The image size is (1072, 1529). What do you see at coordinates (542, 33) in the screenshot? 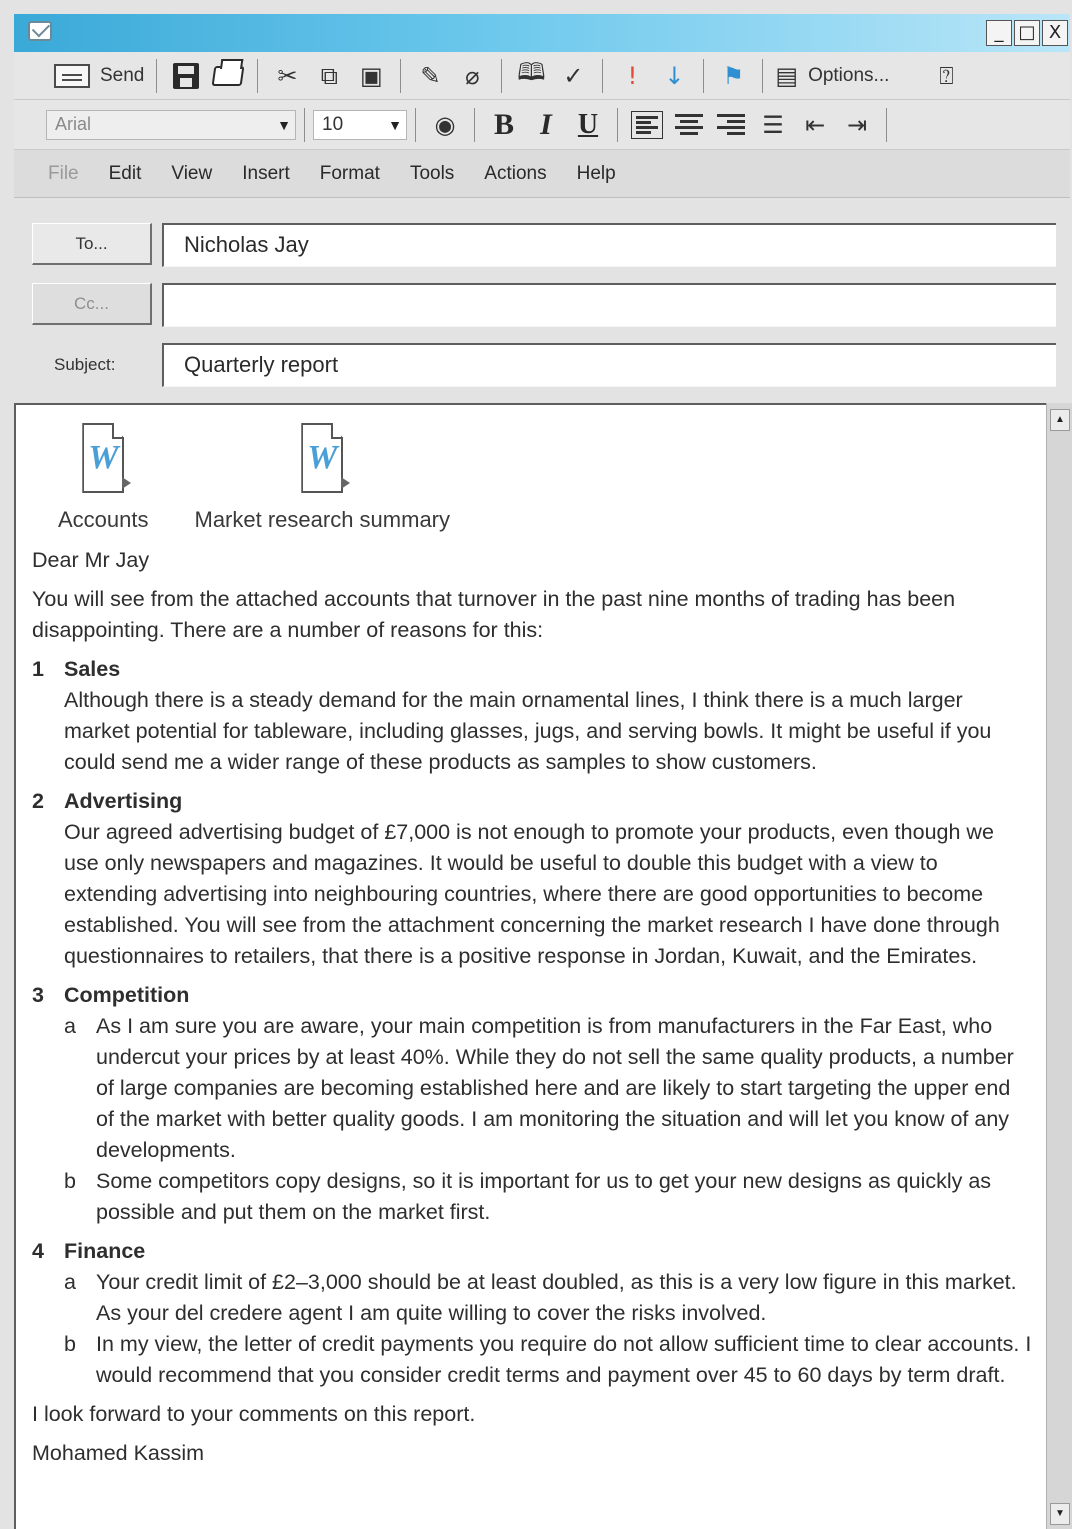
I see `title-bar: _ □ X` at bounding box center [542, 33].